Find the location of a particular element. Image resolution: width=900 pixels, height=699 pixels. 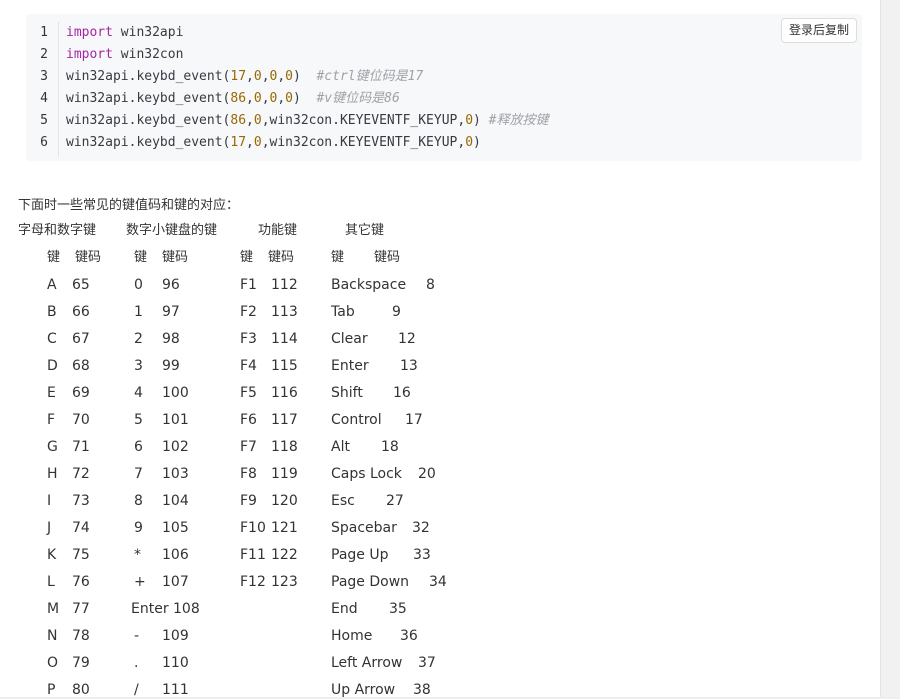

other-code-cell: 18 is located at coordinates (390, 447).